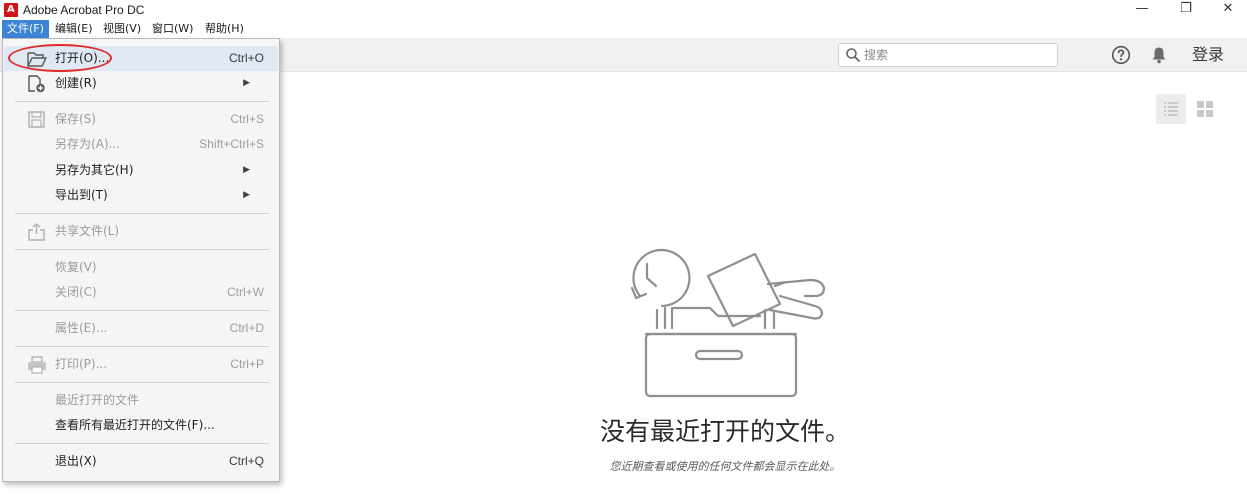 Image resolution: width=1247 pixels, height=495 pixels. I want to click on menu-help: 帮助(H), so click(224, 29).